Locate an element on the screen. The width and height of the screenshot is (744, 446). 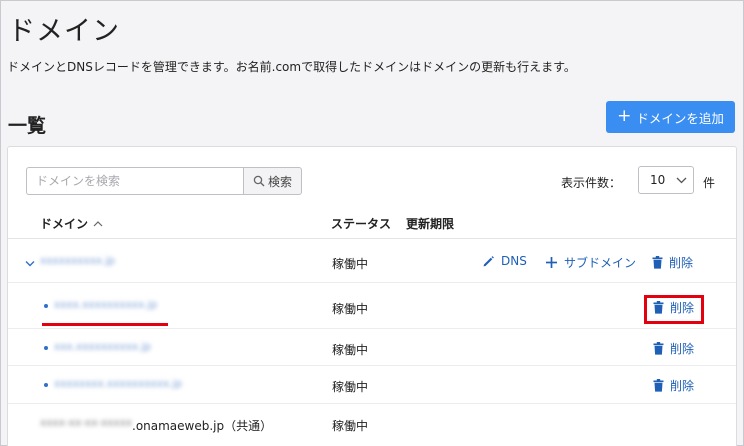
table-row: xxxx-xx-xx-xxxxx .onamaeweb.jp（共通） 稼働中 is located at coordinates (372, 424).